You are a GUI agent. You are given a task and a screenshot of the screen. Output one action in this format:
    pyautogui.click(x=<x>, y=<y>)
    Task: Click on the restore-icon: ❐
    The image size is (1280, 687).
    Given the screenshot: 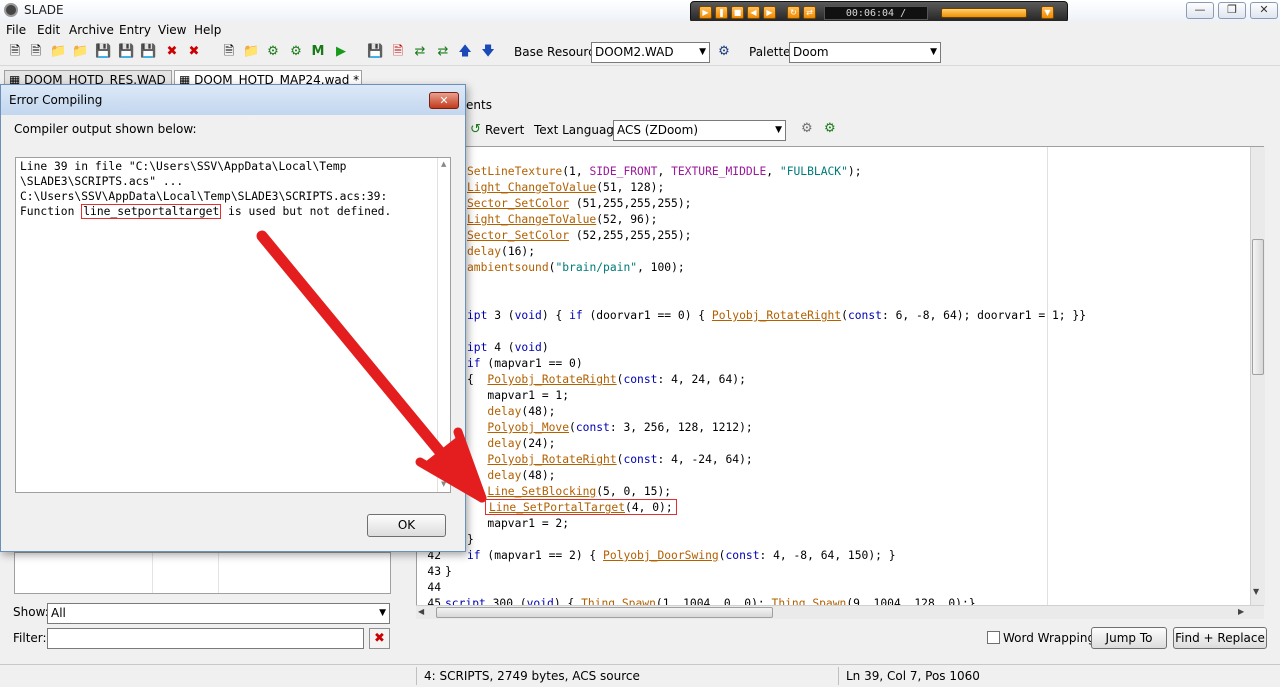 What is the action you would take?
    pyautogui.click(x=1232, y=10)
    